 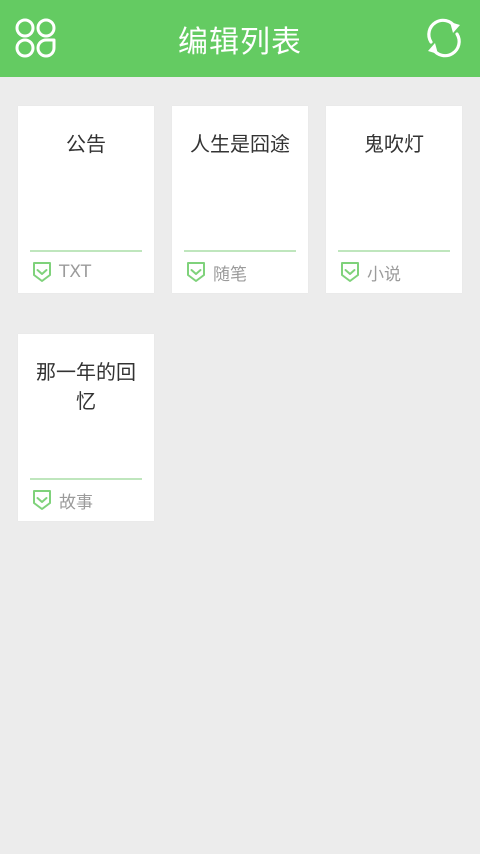 What do you see at coordinates (86, 386) in the screenshot?
I see `card-title: 那一年的回忆` at bounding box center [86, 386].